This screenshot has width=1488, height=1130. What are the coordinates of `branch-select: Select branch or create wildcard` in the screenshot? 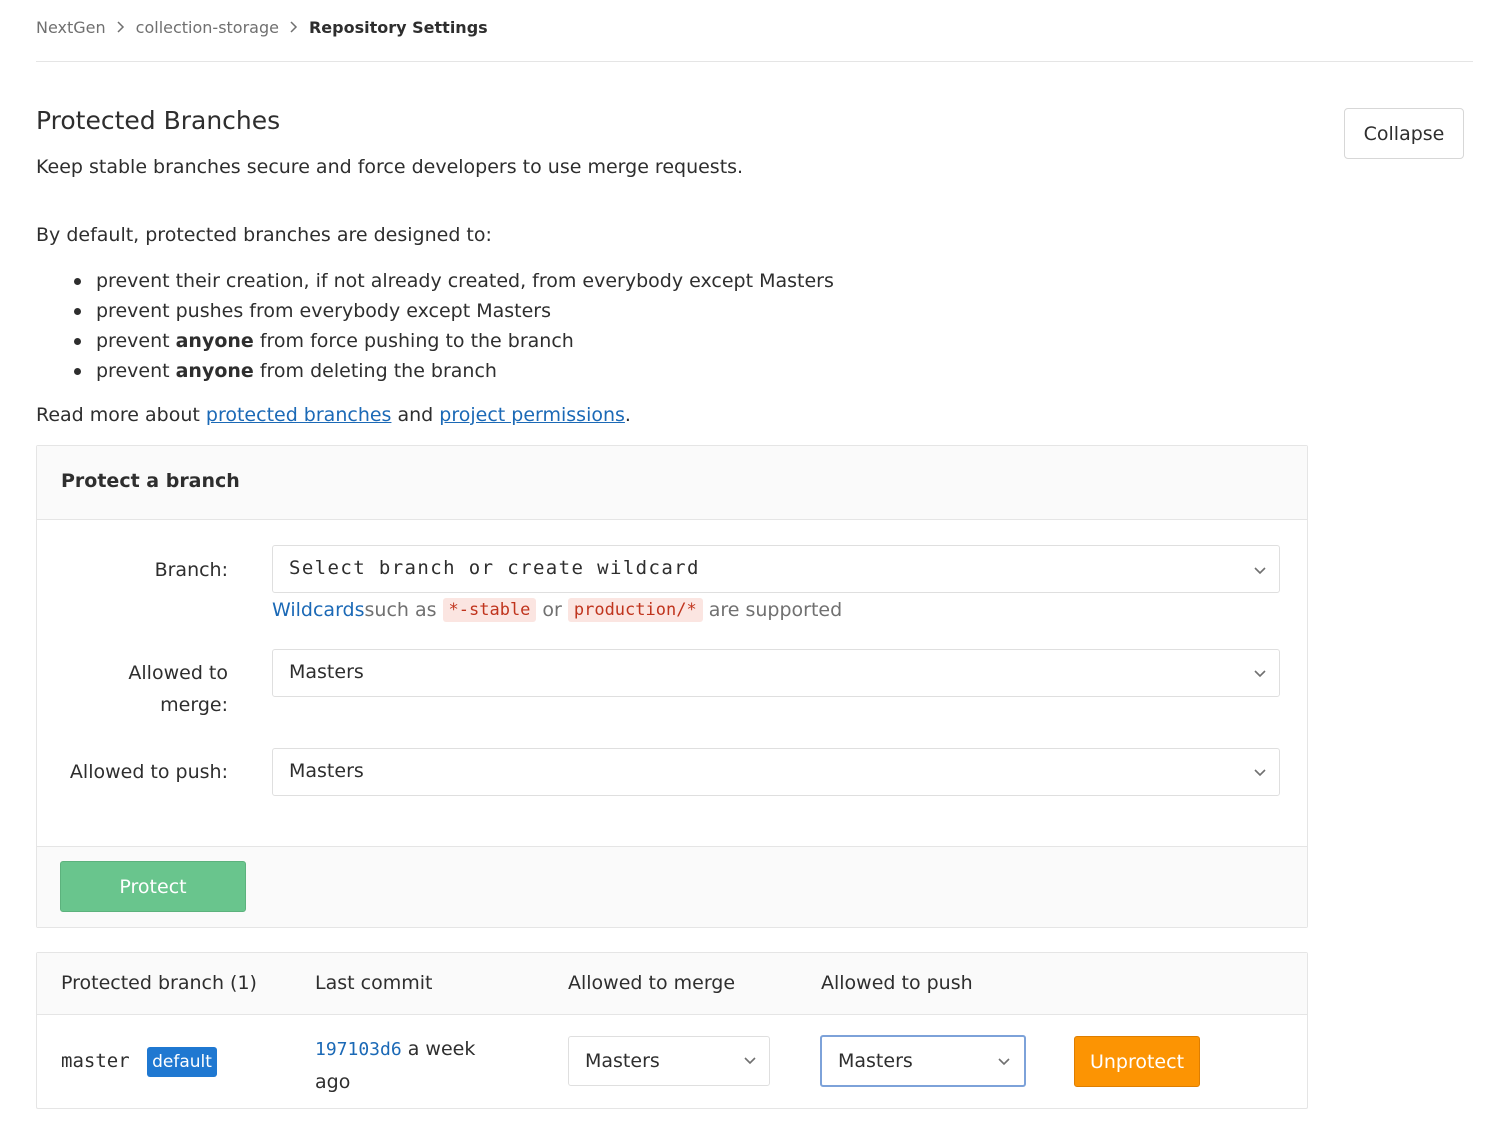 It's located at (776, 569).